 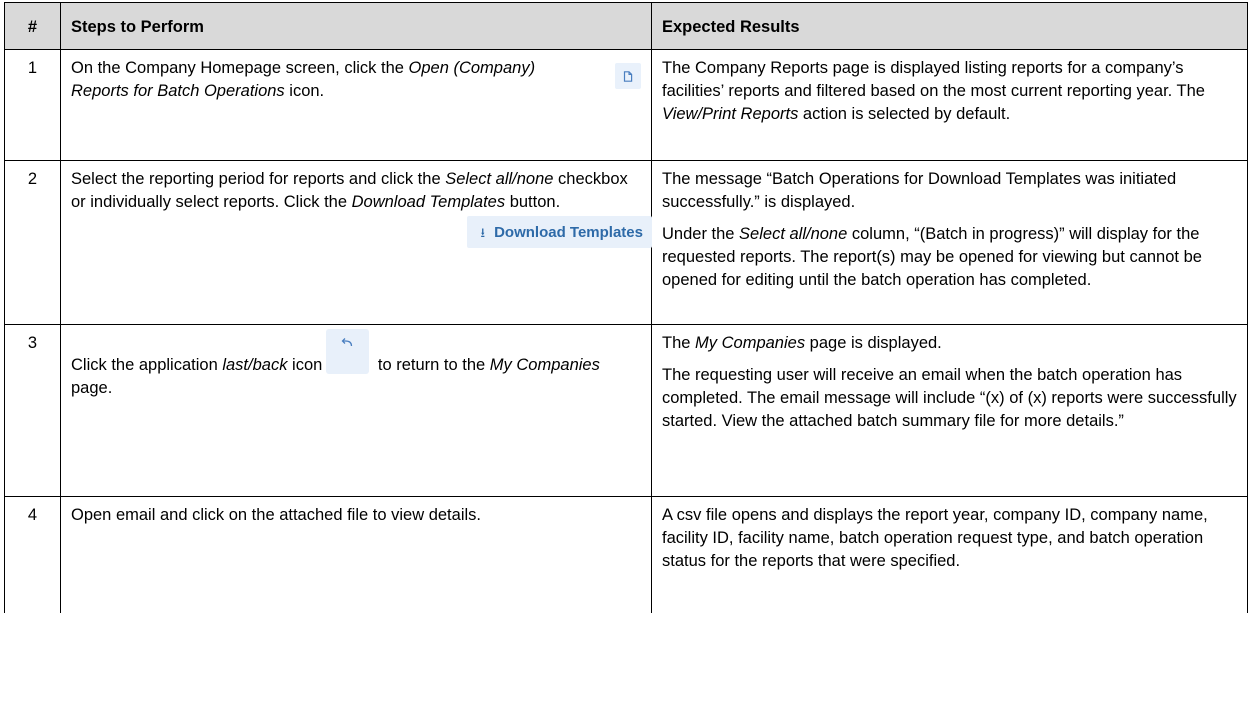 I want to click on step-number: 1, so click(x=32, y=105).